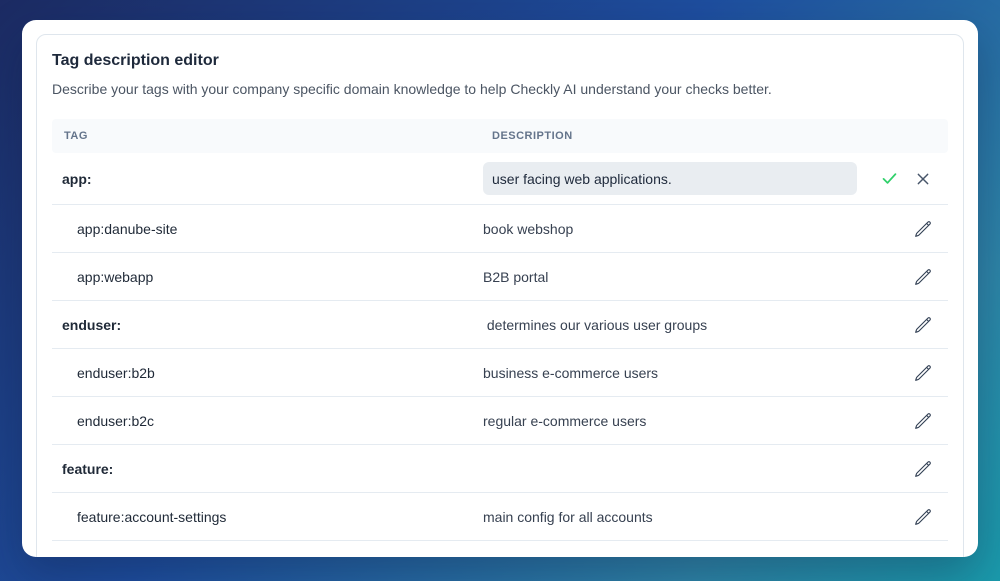  I want to click on tag-cell: feature:, so click(88, 468).